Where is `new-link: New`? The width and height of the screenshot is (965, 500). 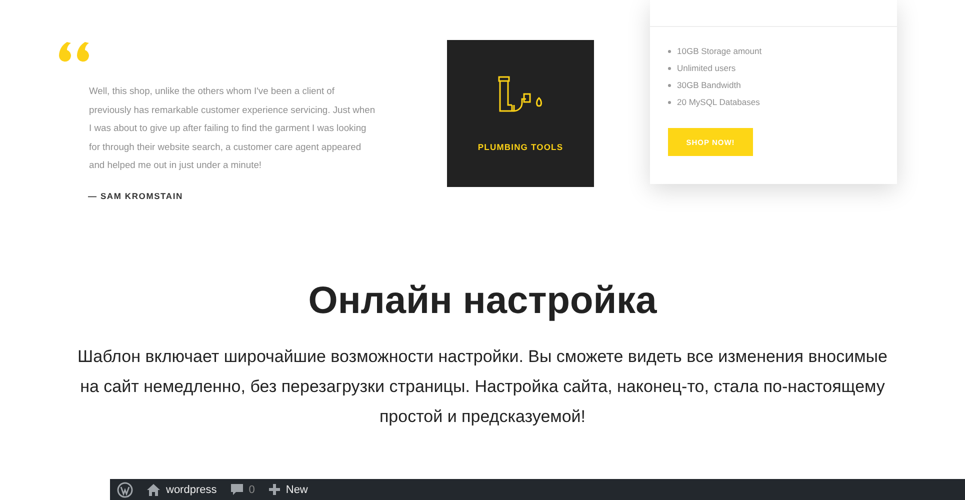
new-link: New is located at coordinates (288, 490).